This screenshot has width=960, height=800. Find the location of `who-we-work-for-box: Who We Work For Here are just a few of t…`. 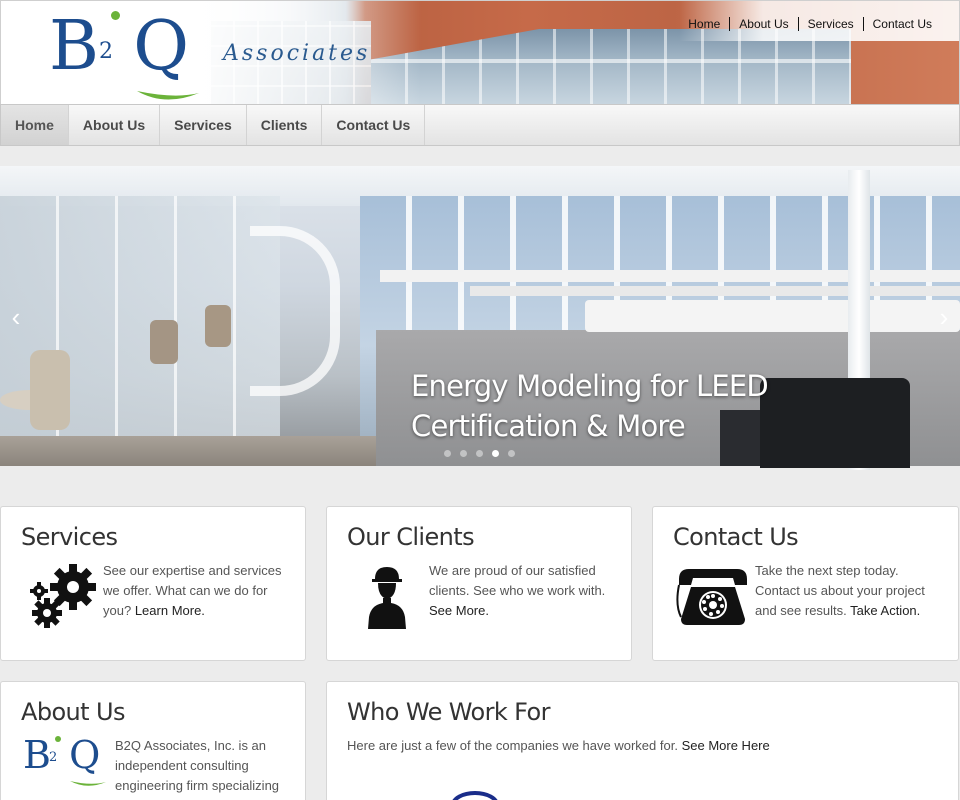

who-we-work-for-box: Who We Work For Here are just a few of t… is located at coordinates (642, 740).